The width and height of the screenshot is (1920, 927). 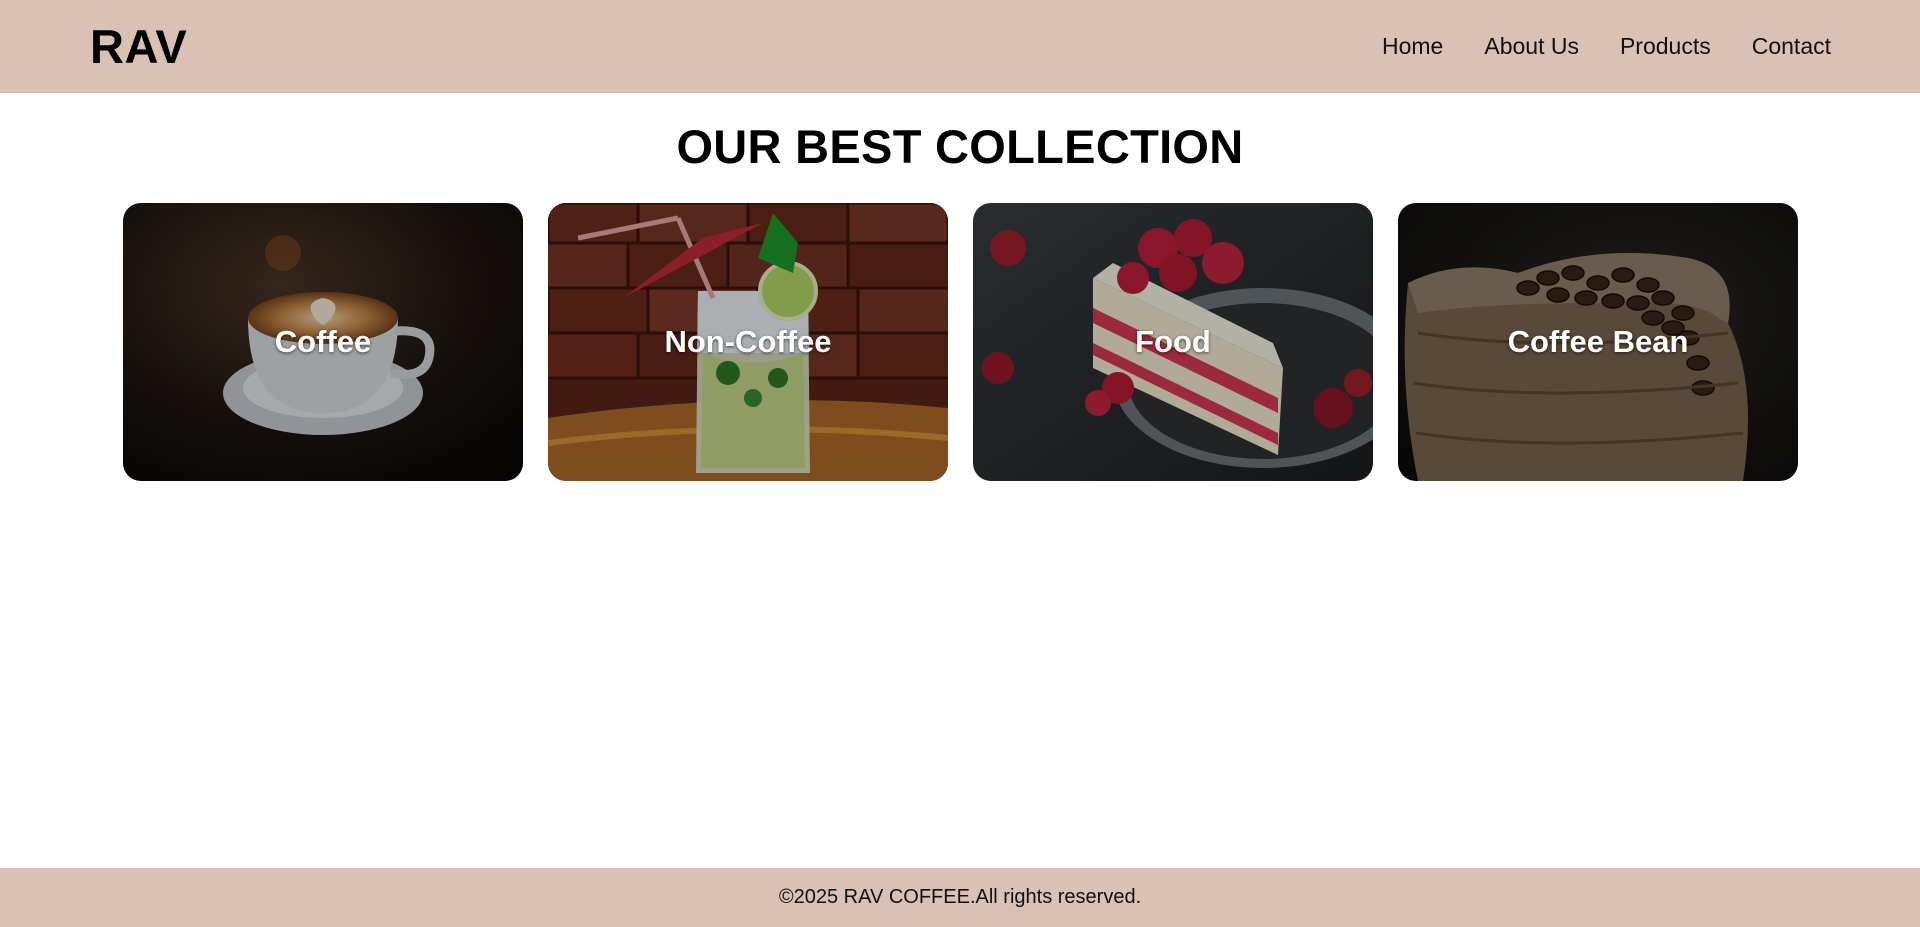 I want to click on nav-link-home: Home, so click(x=1412, y=46).